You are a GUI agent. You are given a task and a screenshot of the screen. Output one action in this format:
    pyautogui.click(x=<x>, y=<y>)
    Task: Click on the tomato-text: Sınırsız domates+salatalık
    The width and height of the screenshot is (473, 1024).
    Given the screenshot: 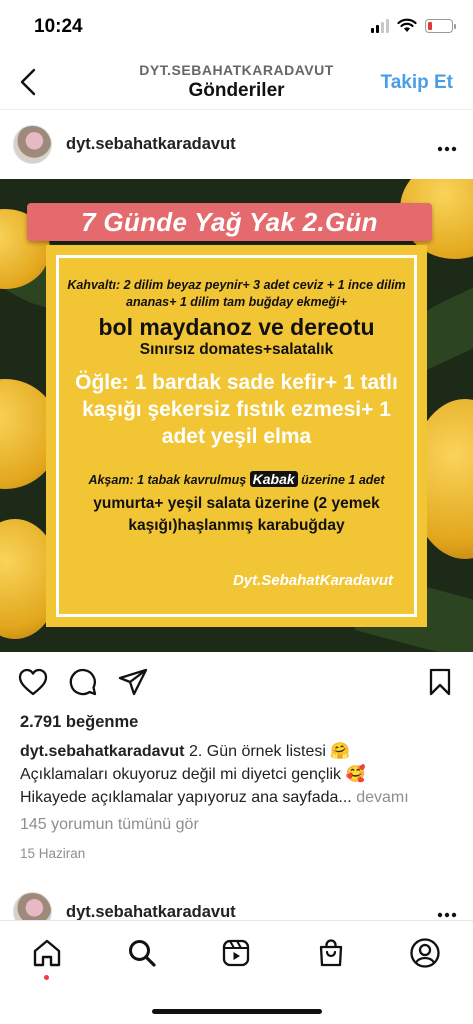 What is the action you would take?
    pyautogui.click(x=236, y=349)
    